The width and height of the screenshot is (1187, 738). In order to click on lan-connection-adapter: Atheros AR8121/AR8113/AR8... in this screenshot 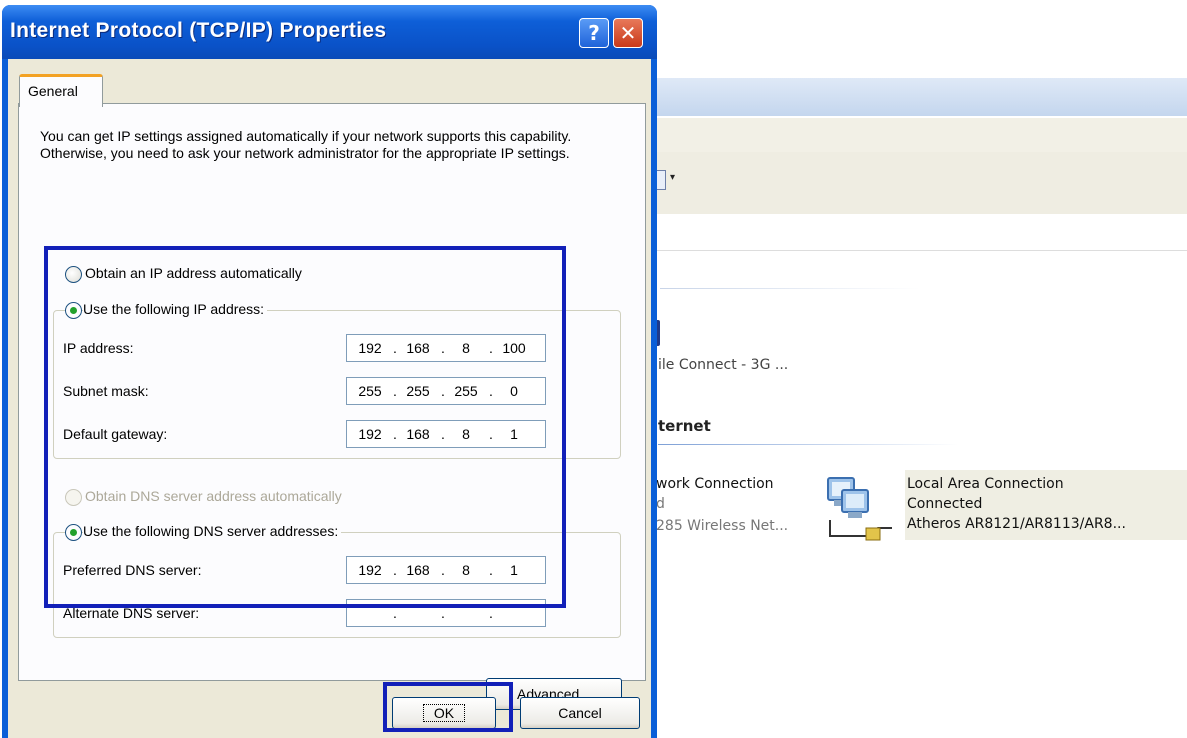, I will do `click(1016, 524)`.